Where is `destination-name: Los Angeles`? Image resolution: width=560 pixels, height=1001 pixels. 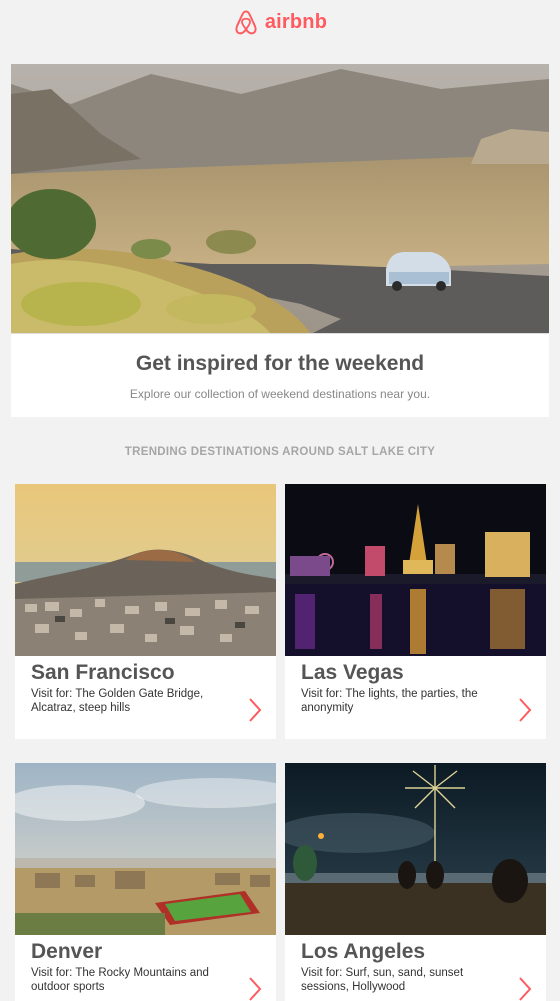 destination-name: Los Angeles is located at coordinates (363, 951).